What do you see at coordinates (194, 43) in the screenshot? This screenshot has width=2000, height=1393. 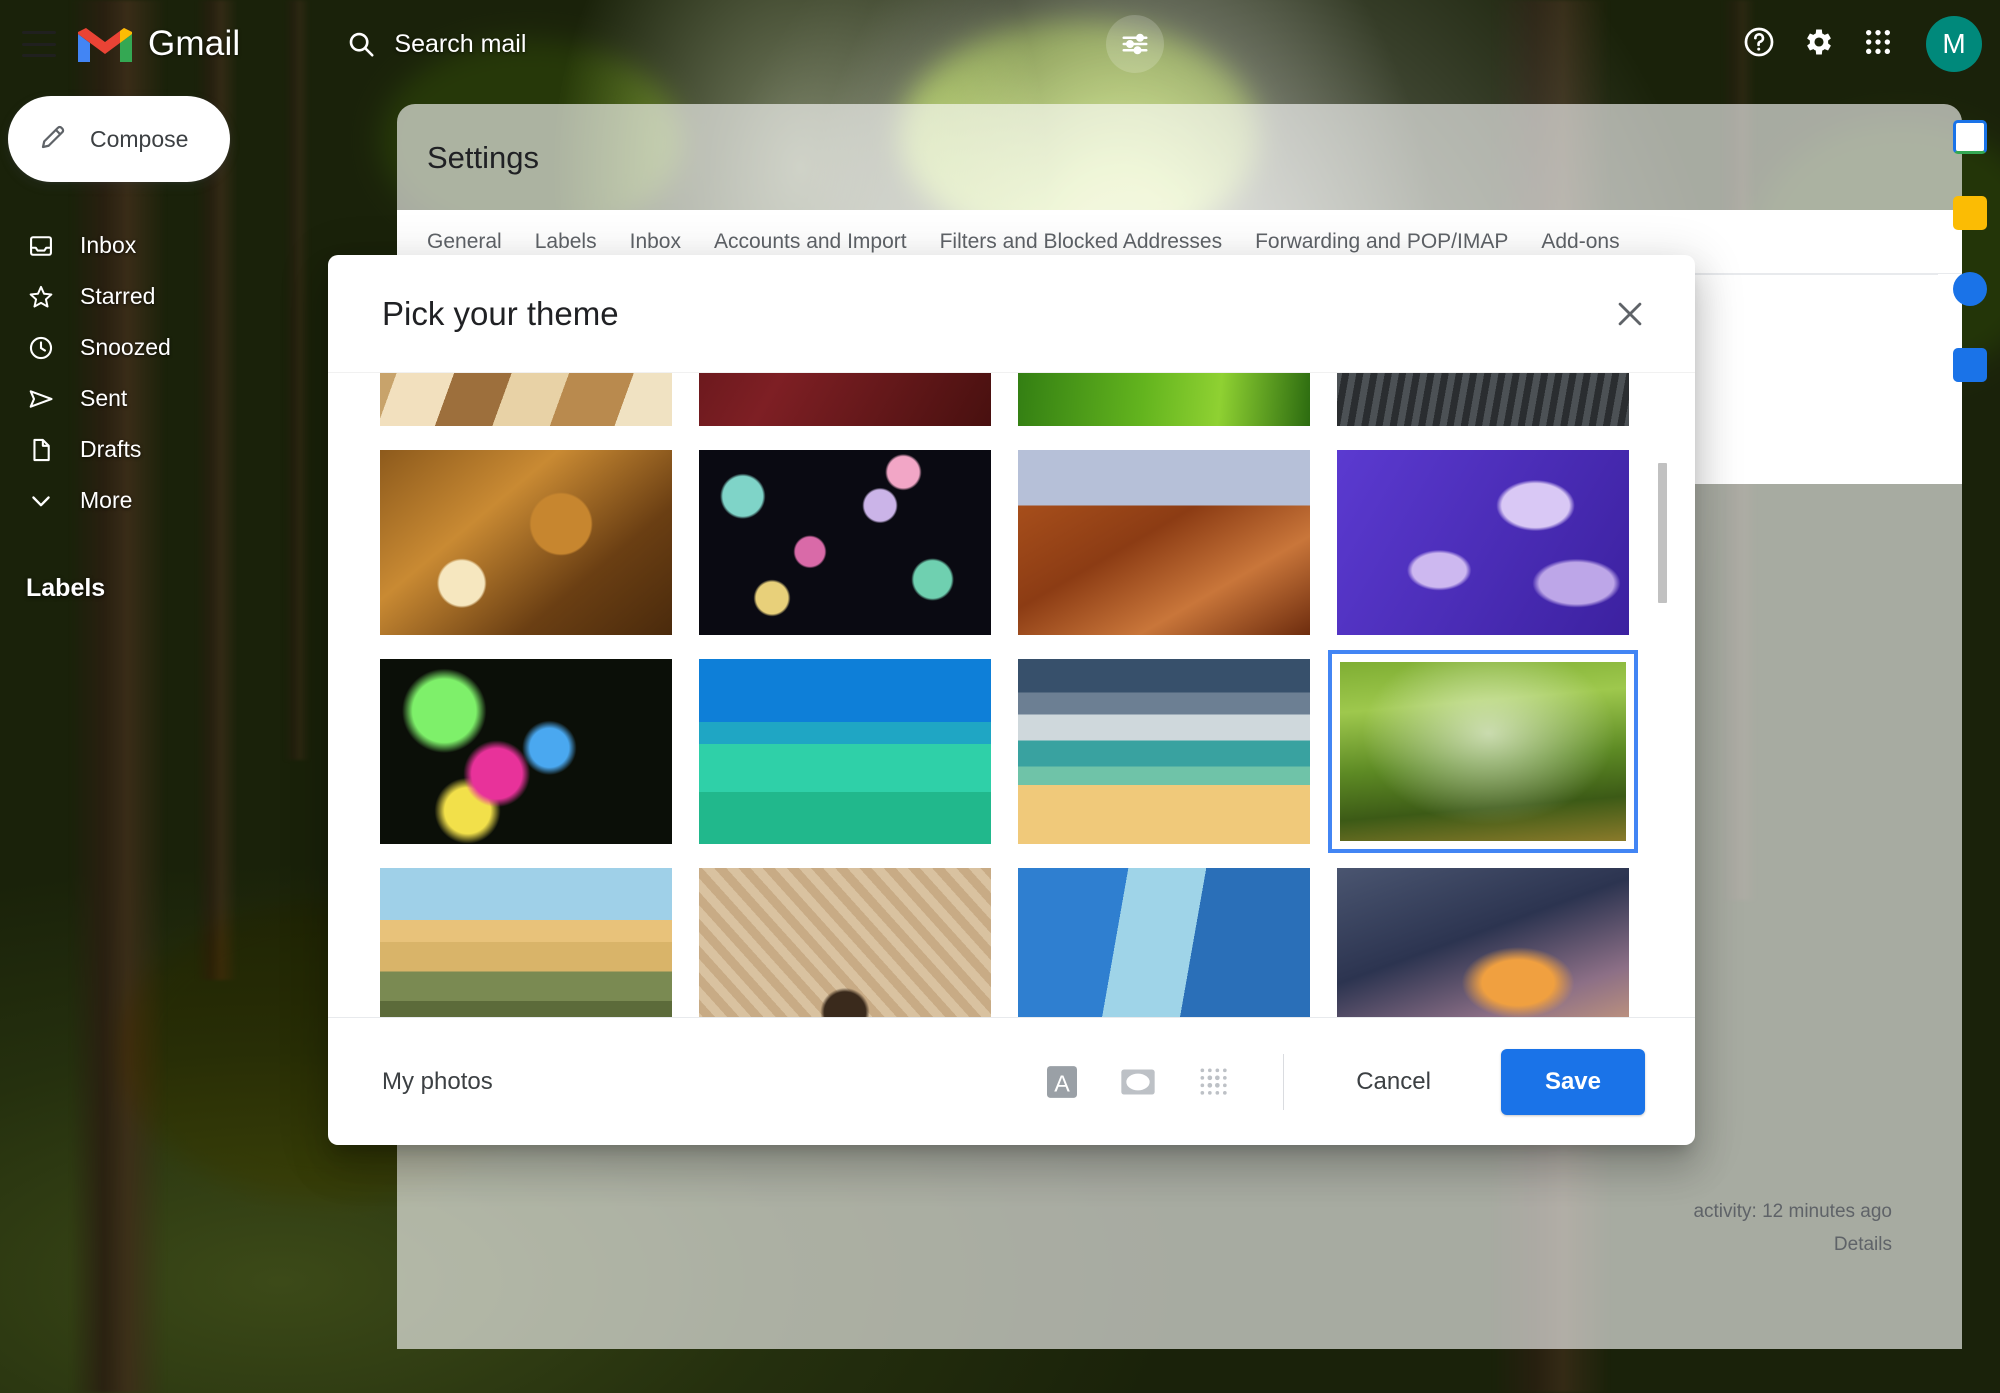 I see `brand-name: Gmail` at bounding box center [194, 43].